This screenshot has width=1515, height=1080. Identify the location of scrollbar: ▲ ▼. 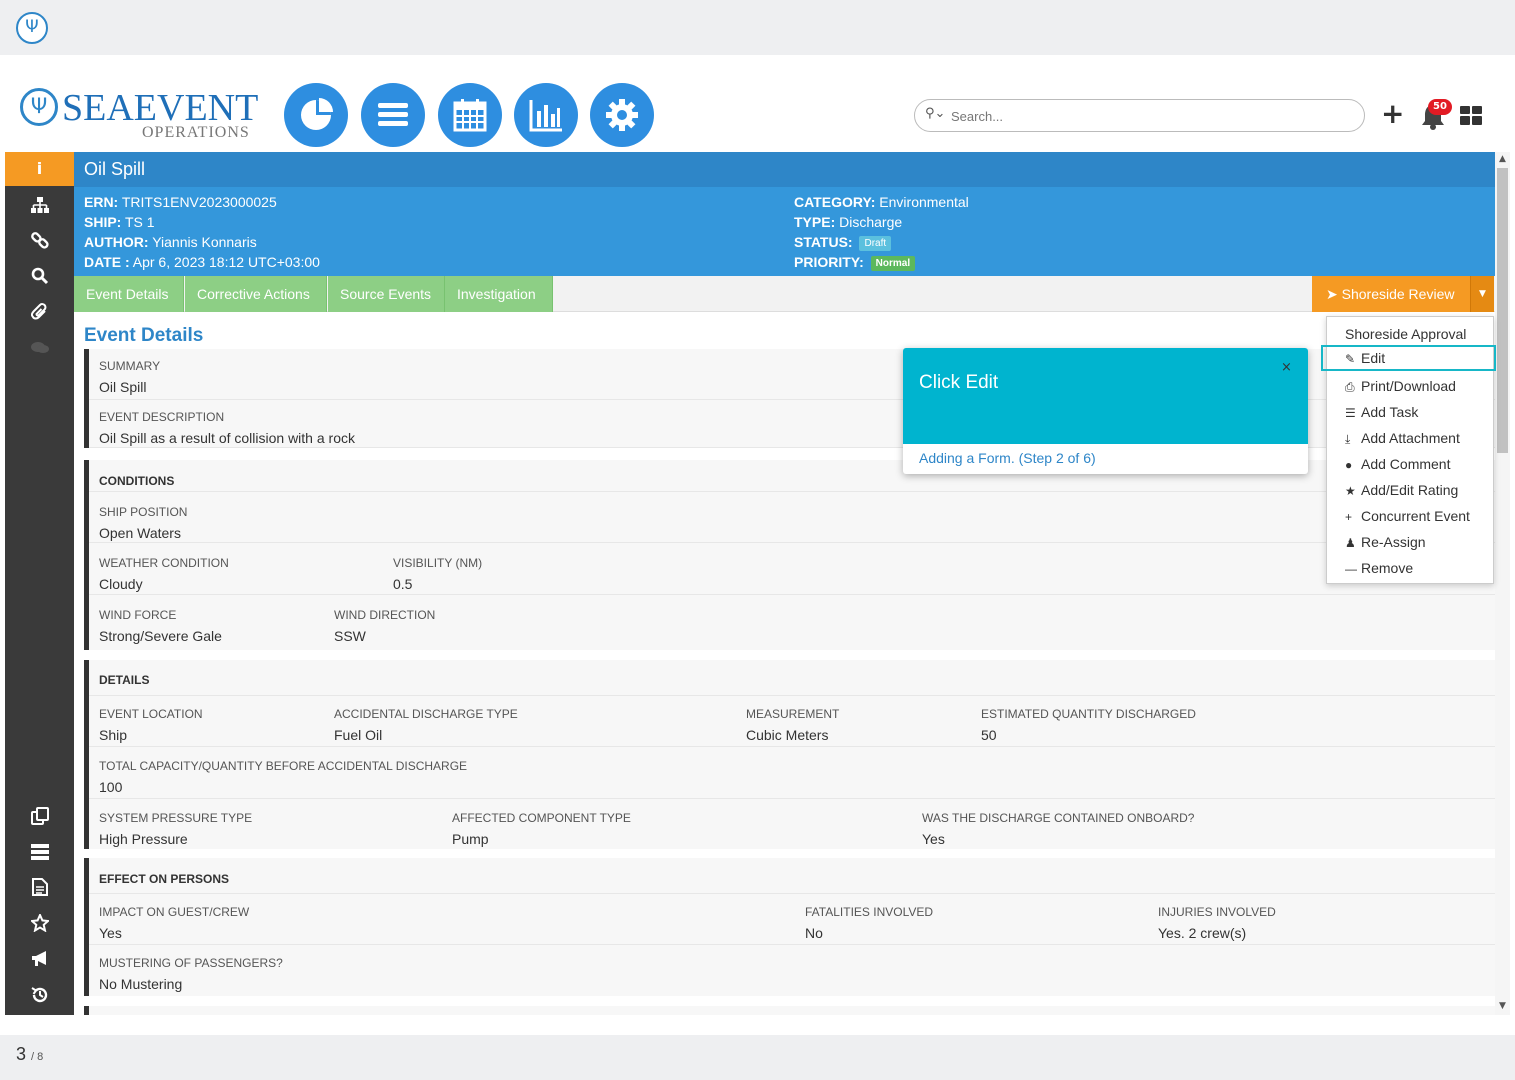
(1502, 583).